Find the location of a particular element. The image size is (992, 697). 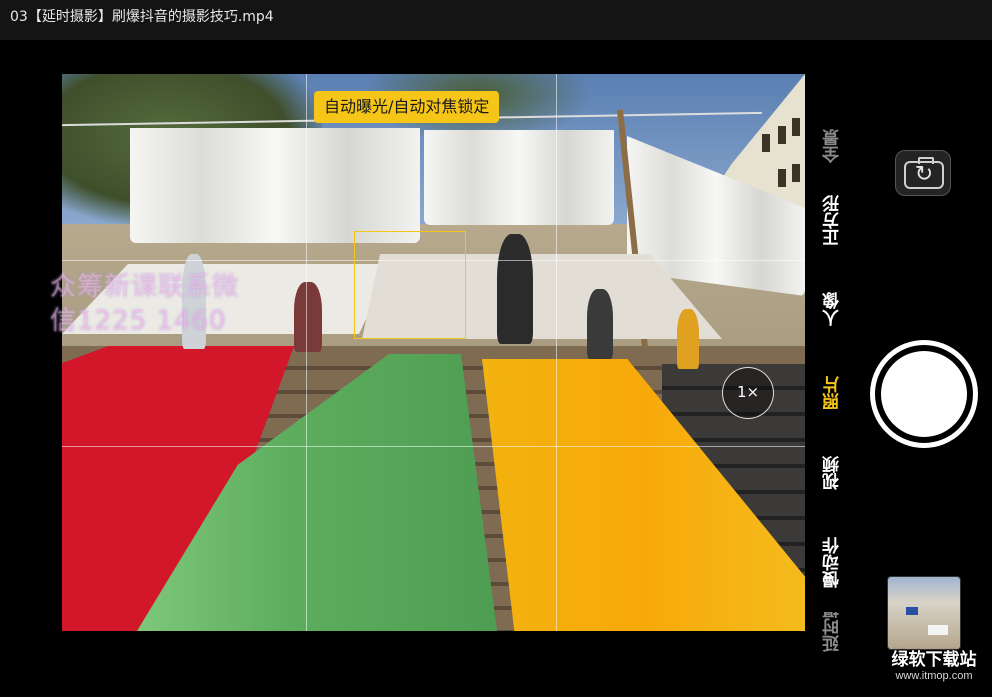

brand-name: 绿软下载站 is located at coordinates (934, 660).